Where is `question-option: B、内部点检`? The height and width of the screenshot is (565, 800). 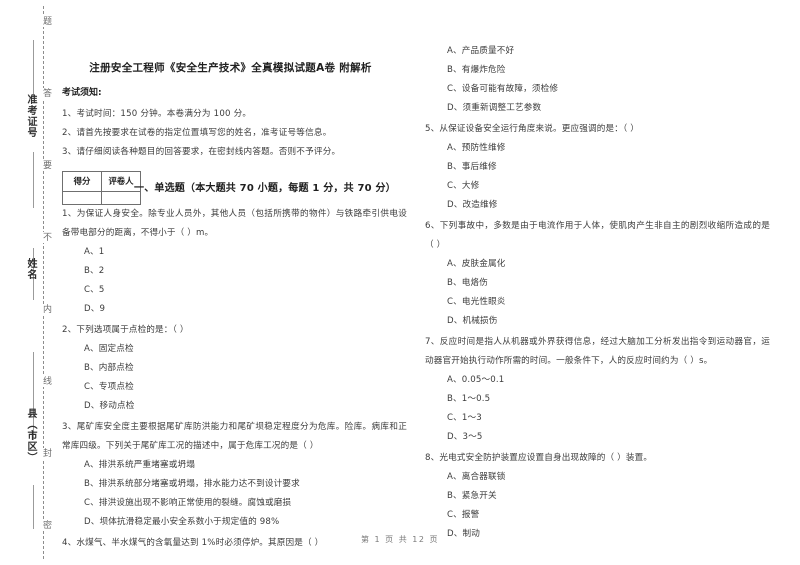
question-option: B、内部点检 is located at coordinates (234, 368).